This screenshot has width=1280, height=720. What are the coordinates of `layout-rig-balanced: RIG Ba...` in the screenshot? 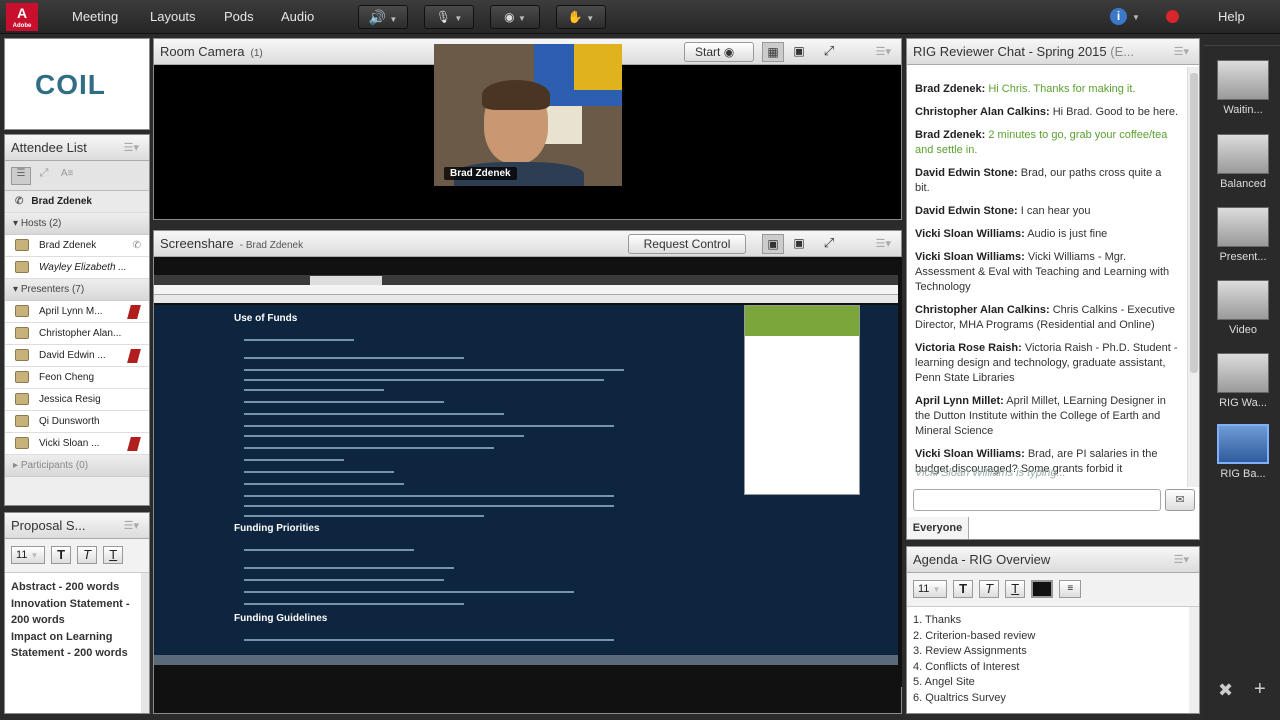 It's located at (1243, 452).